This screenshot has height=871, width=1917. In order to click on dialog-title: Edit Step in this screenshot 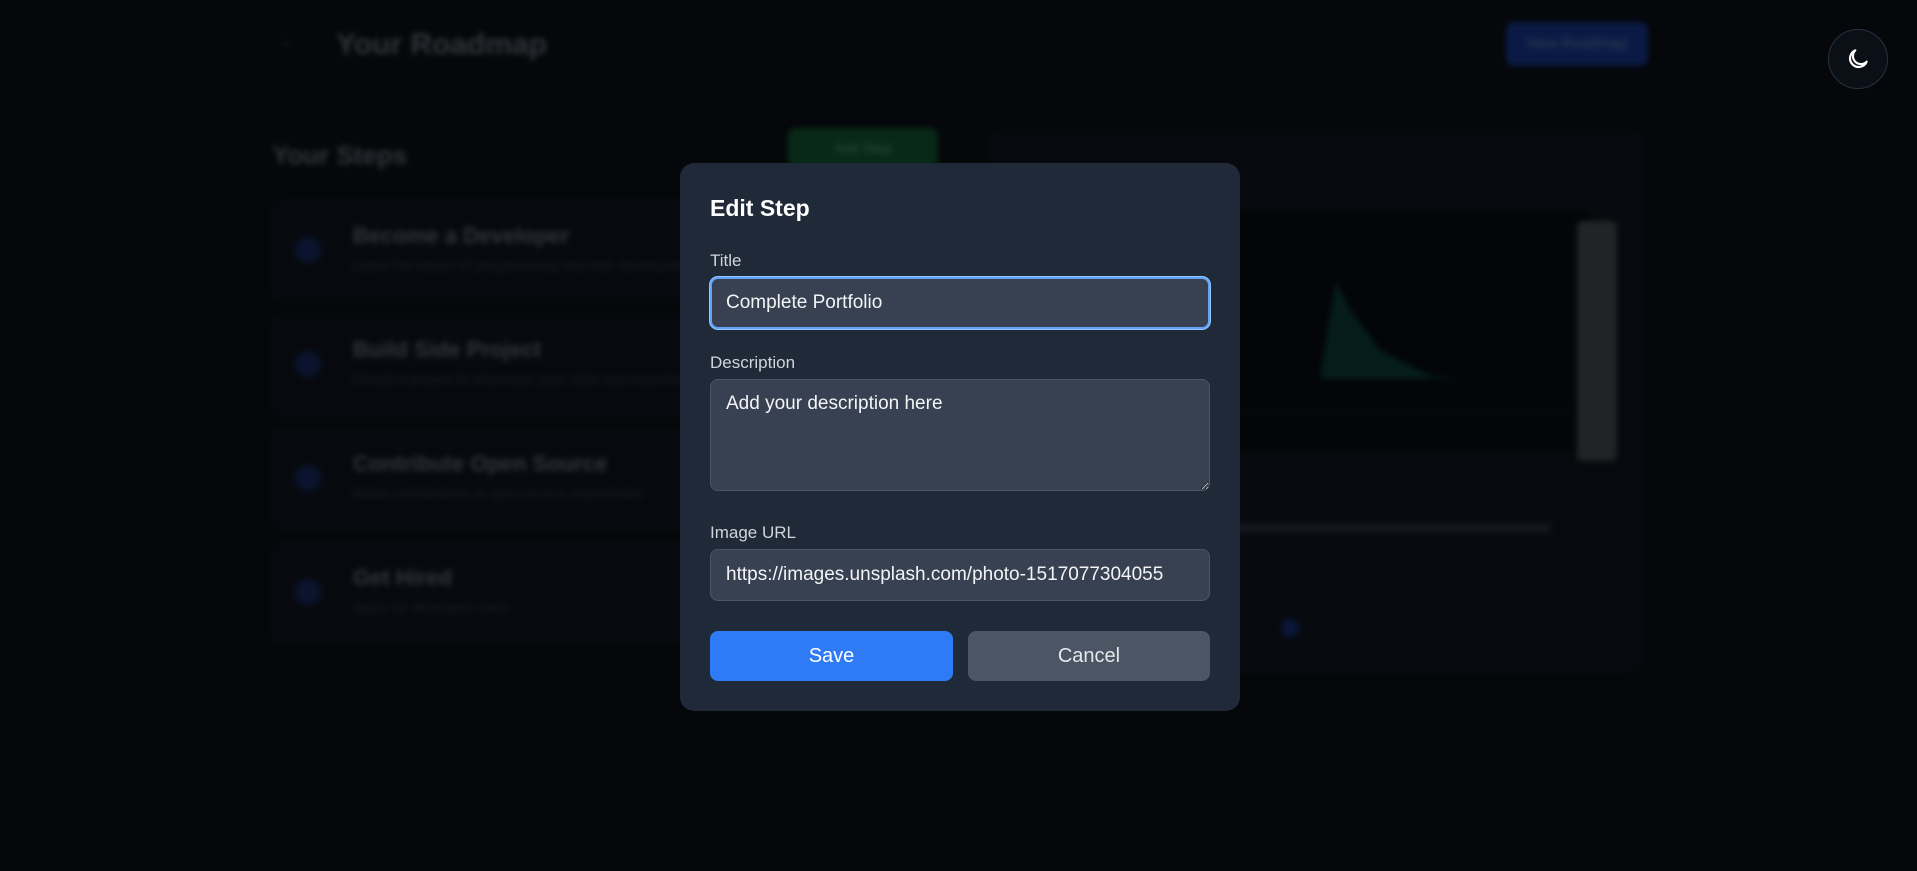, I will do `click(760, 208)`.